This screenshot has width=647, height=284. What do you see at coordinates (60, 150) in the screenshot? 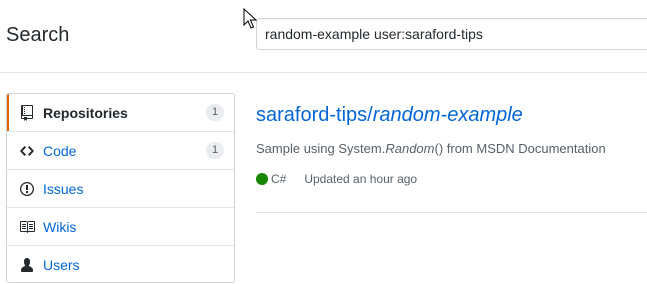
I see `menu-item-label: Code` at bounding box center [60, 150].